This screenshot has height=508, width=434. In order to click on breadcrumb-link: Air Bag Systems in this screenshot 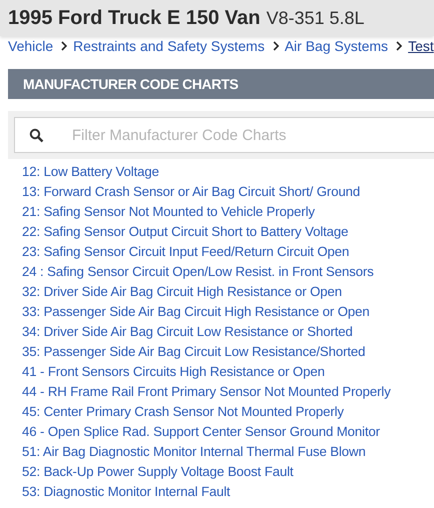, I will do `click(336, 46)`.